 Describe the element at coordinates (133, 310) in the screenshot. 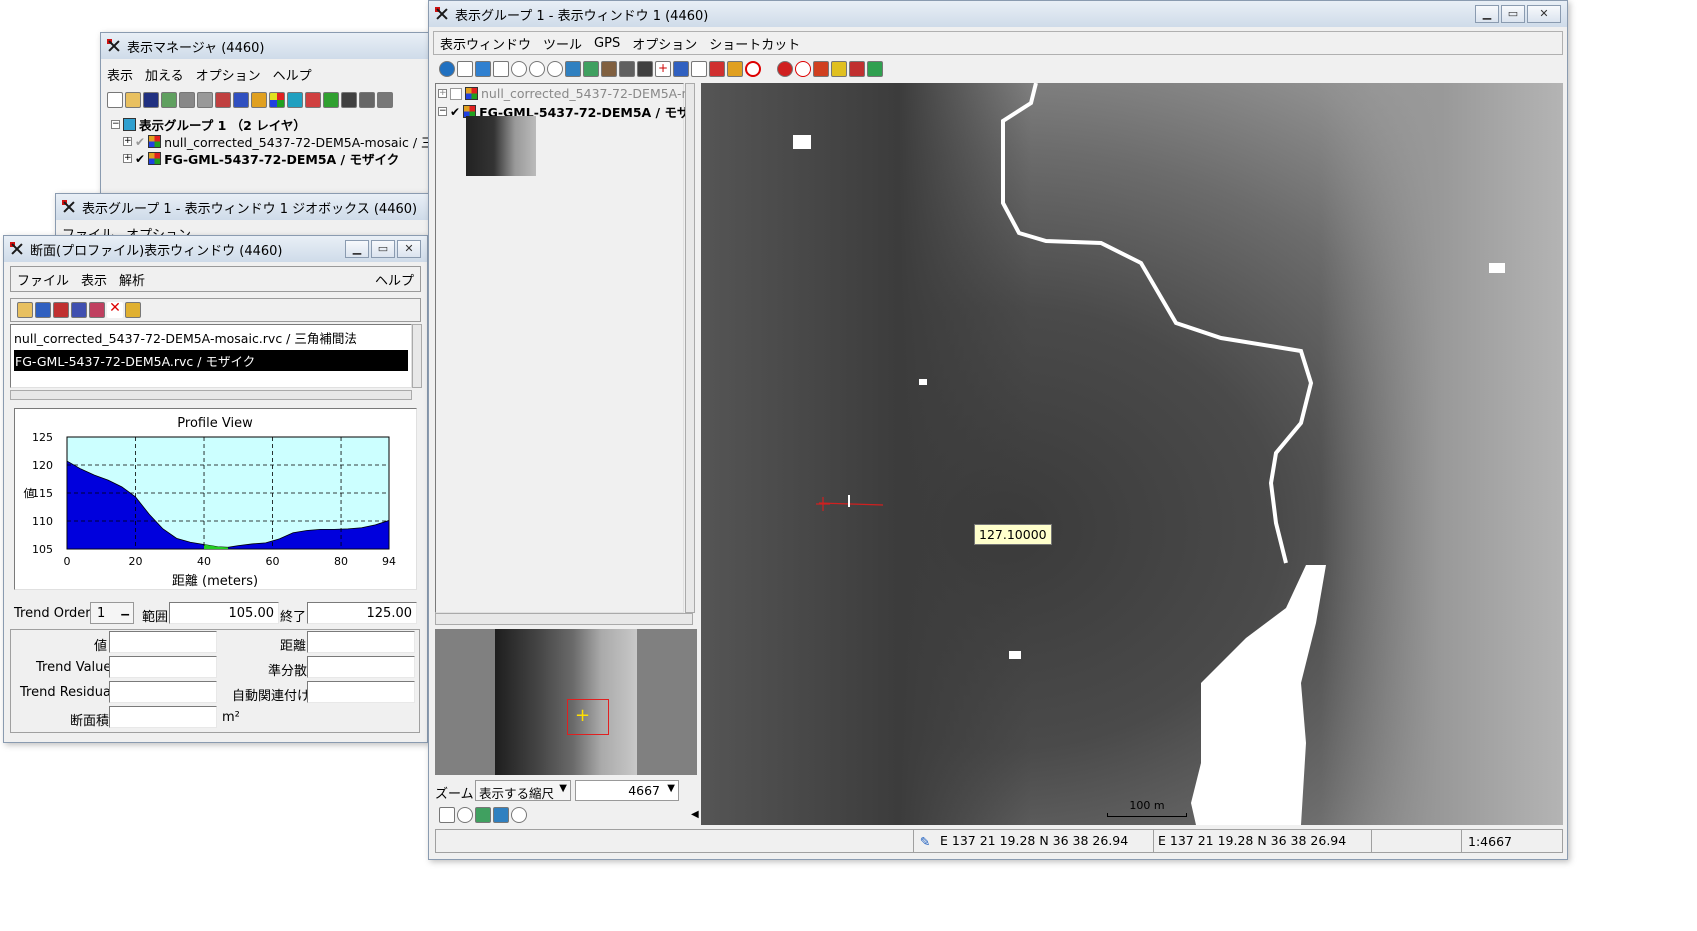

I see `settings-icon` at that location.